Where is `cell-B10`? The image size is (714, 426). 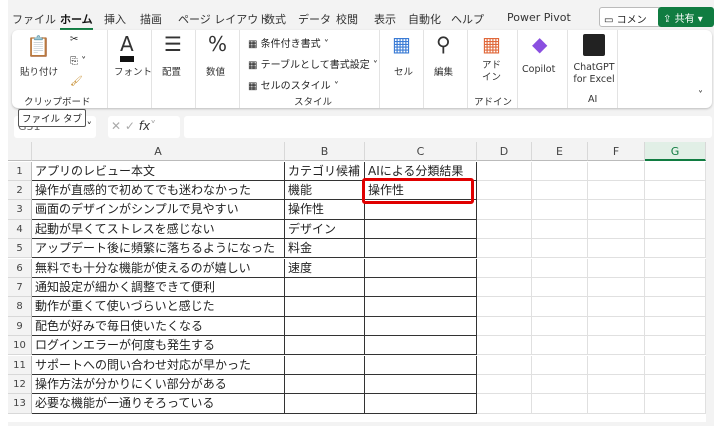 cell-B10 is located at coordinates (325, 346).